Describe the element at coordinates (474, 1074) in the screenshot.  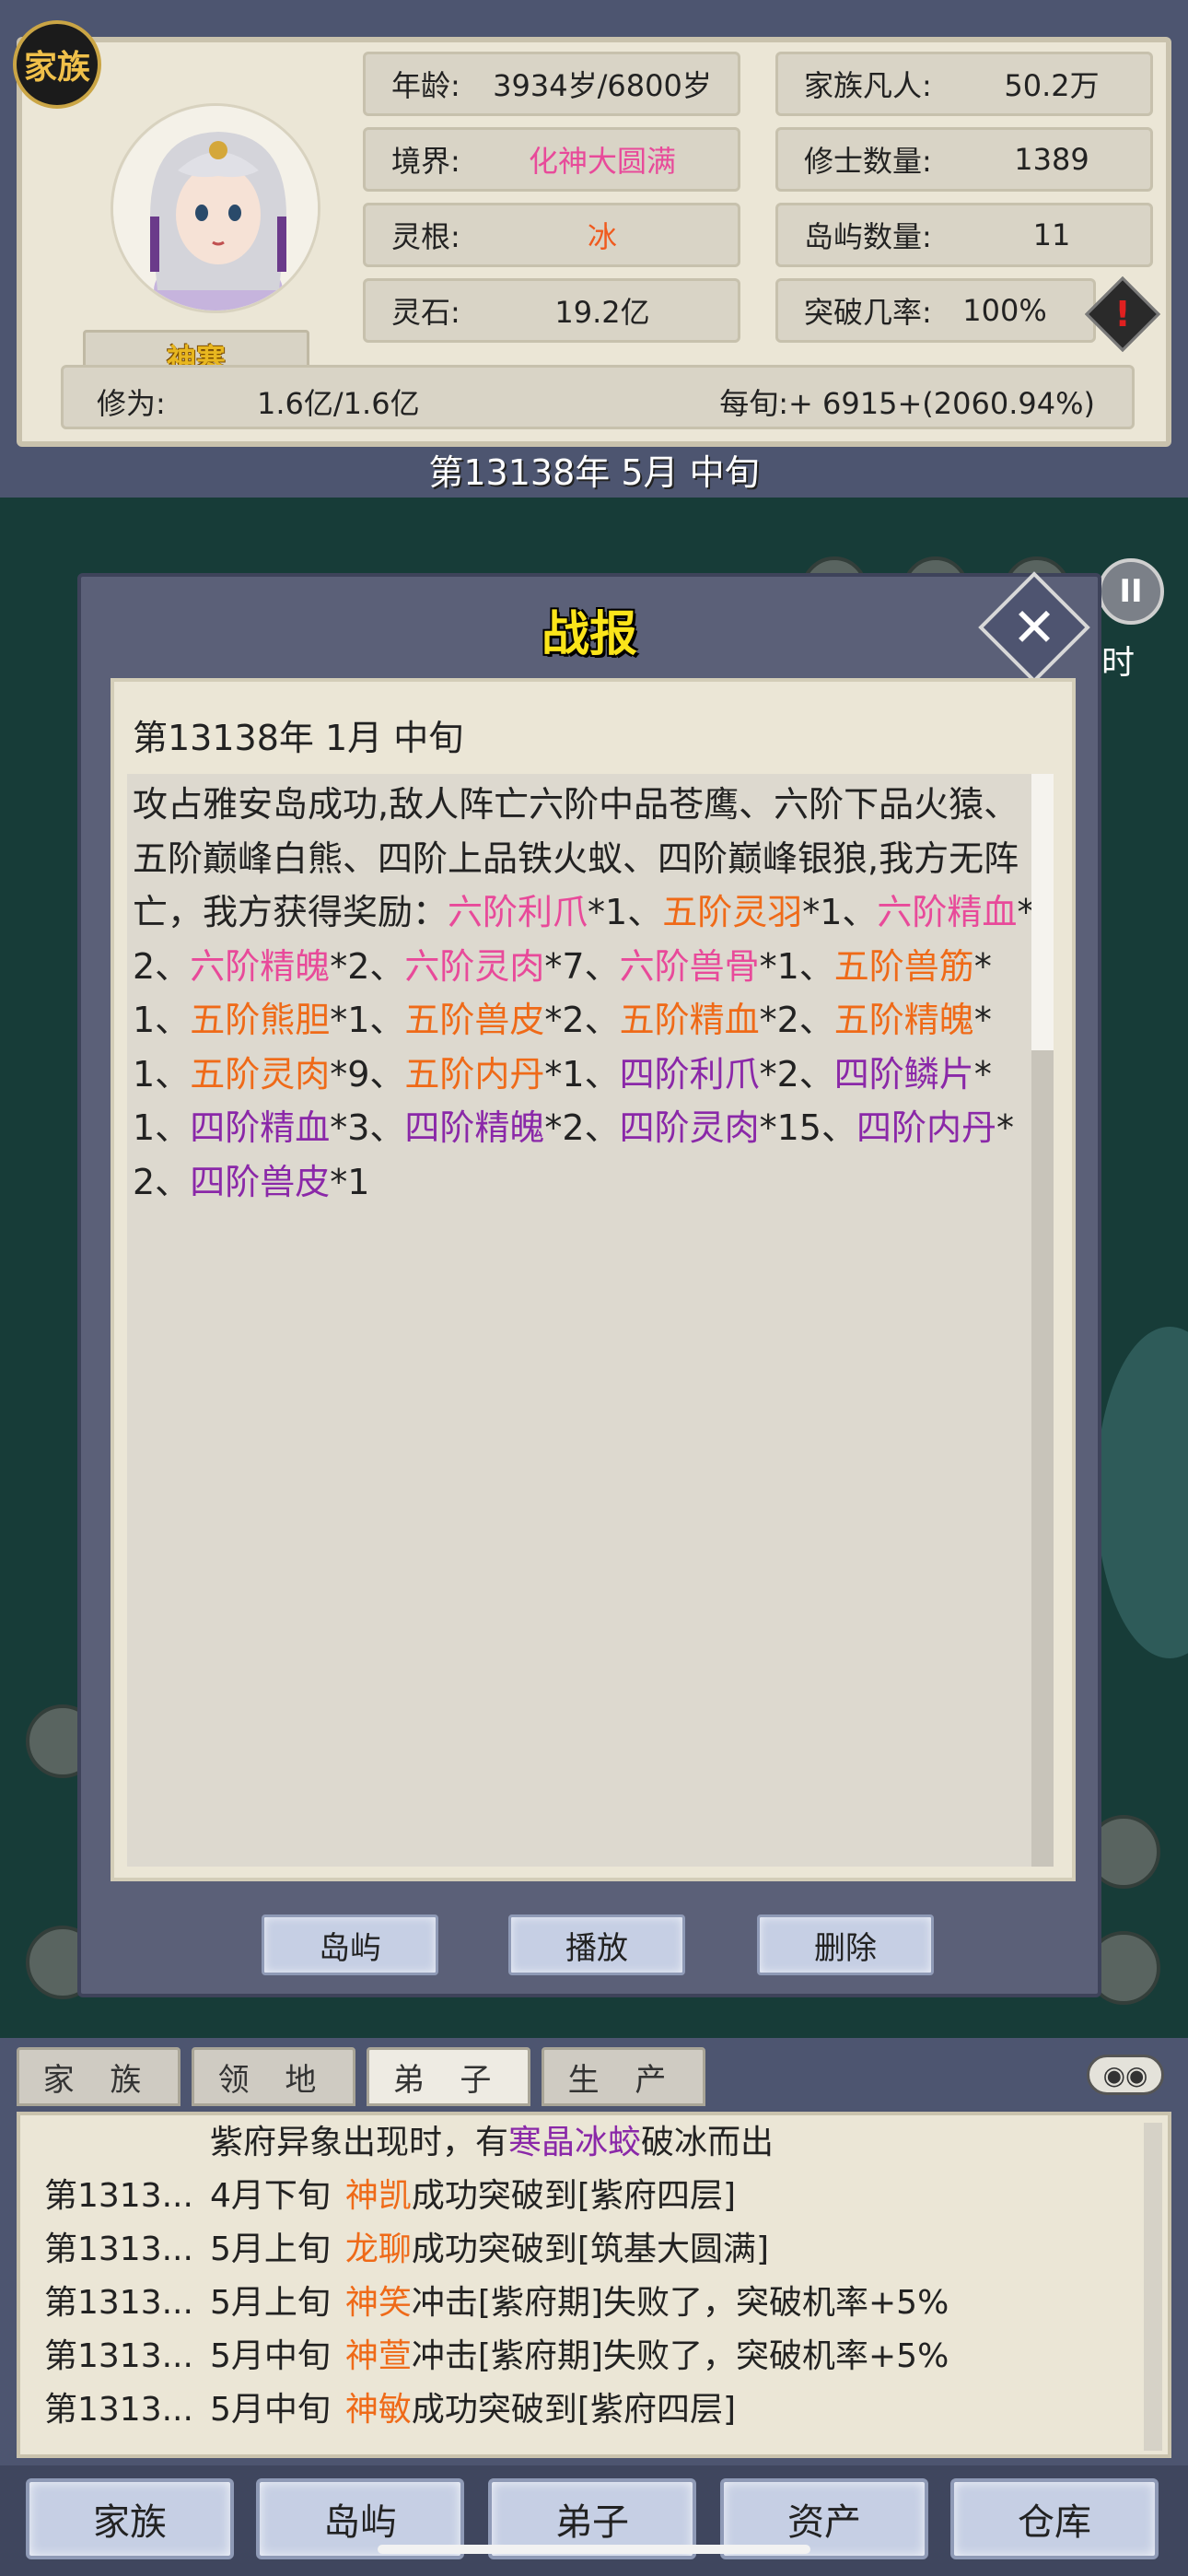
I see `reward-item: 五阶内丹` at that location.